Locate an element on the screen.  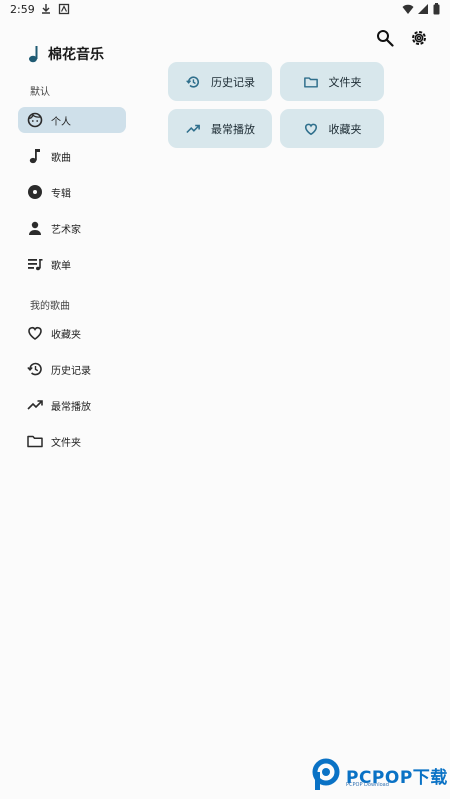
search-icon is located at coordinates (385, 38).